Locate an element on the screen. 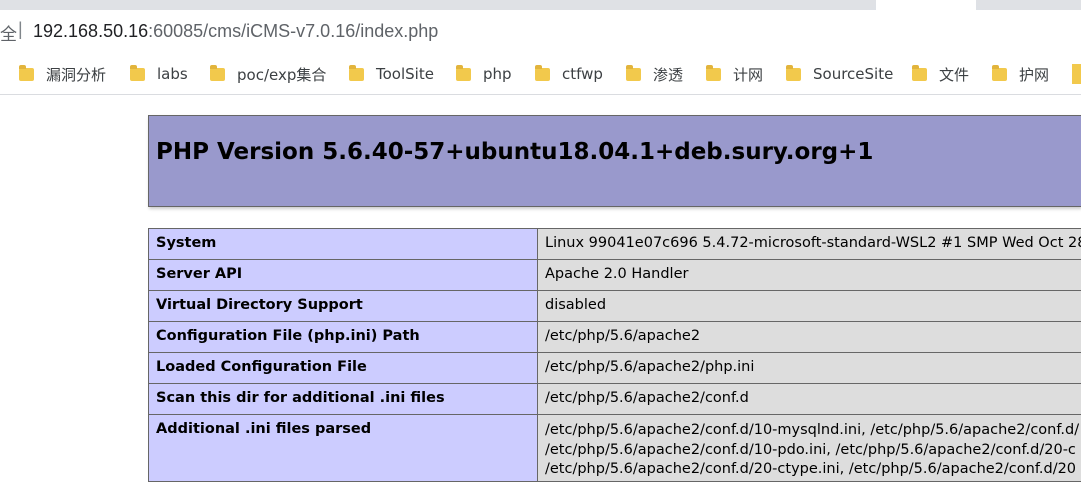 The image size is (1081, 482). bookmark-label: 漏洞分析 is located at coordinates (76, 74).